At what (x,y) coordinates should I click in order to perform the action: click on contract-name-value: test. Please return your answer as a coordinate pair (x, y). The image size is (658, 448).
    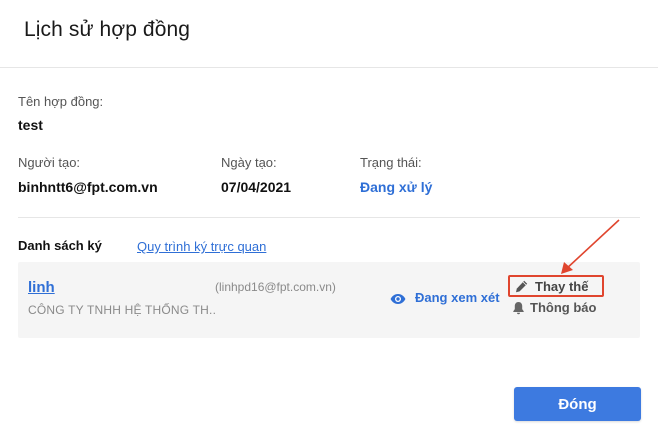
    Looking at the image, I should click on (30, 125).